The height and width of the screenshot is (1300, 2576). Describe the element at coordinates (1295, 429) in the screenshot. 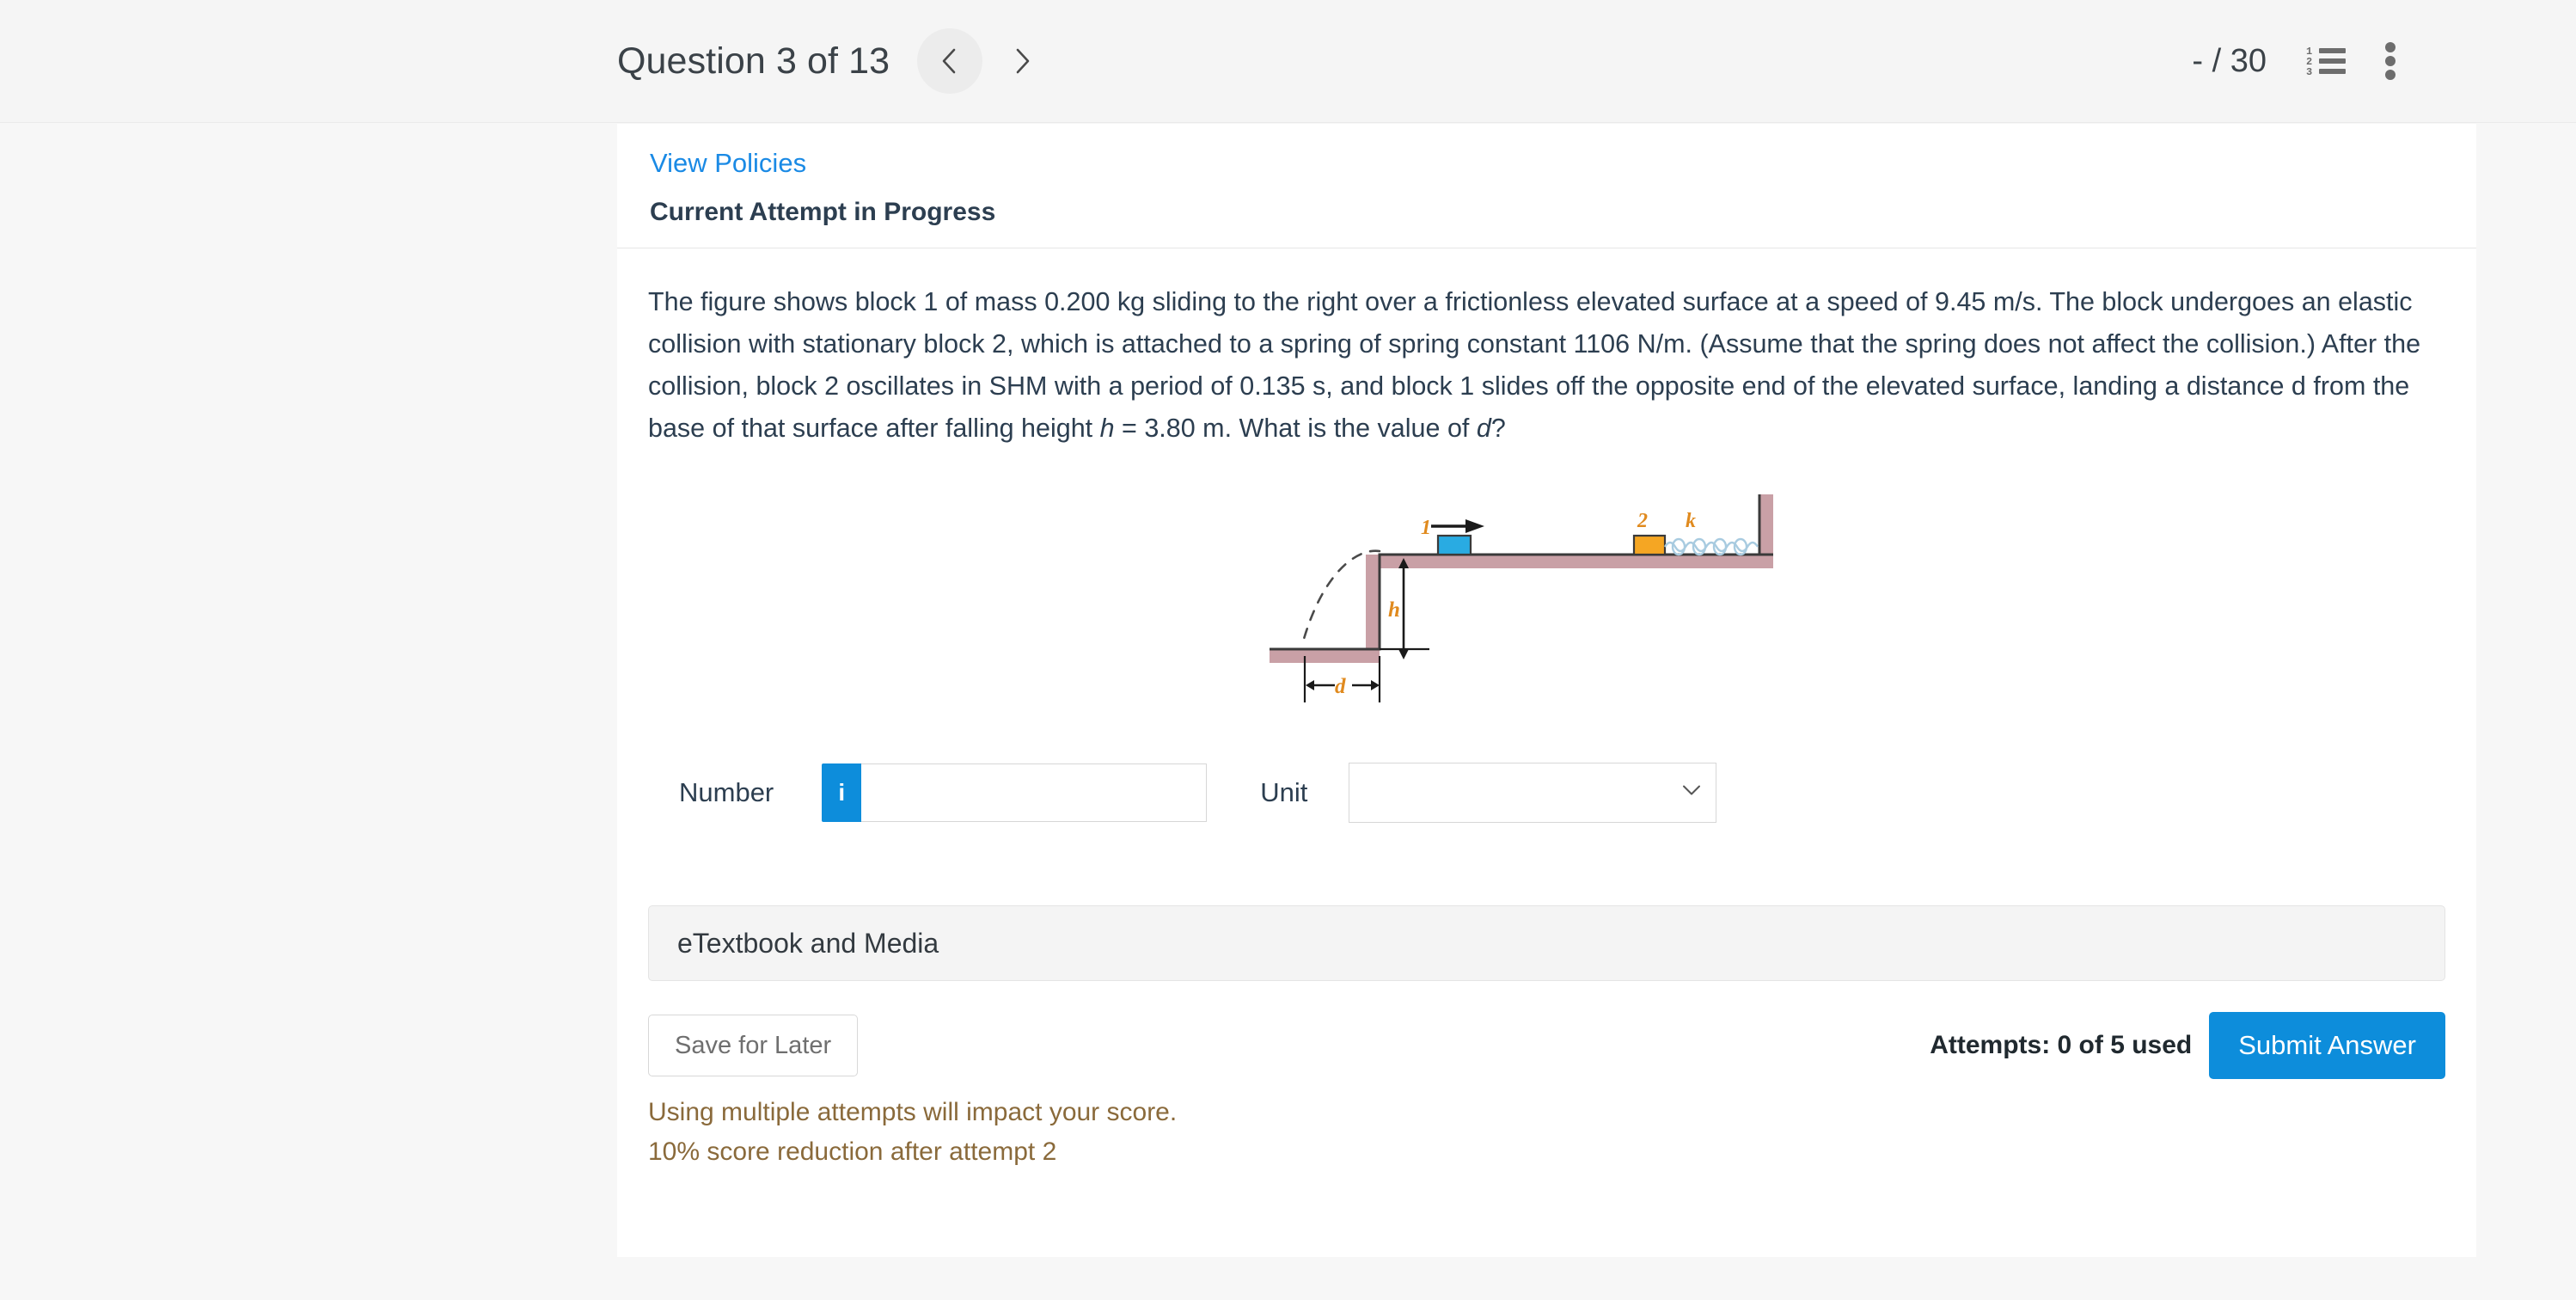

I see `question-text-part2: = 3.80 m. What is the value of` at that location.